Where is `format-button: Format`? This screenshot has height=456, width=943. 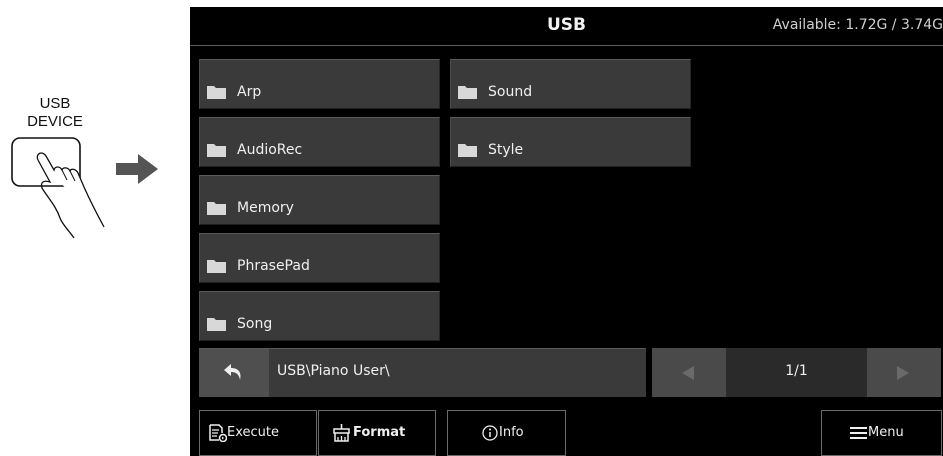
format-button: Format is located at coordinates (377, 433).